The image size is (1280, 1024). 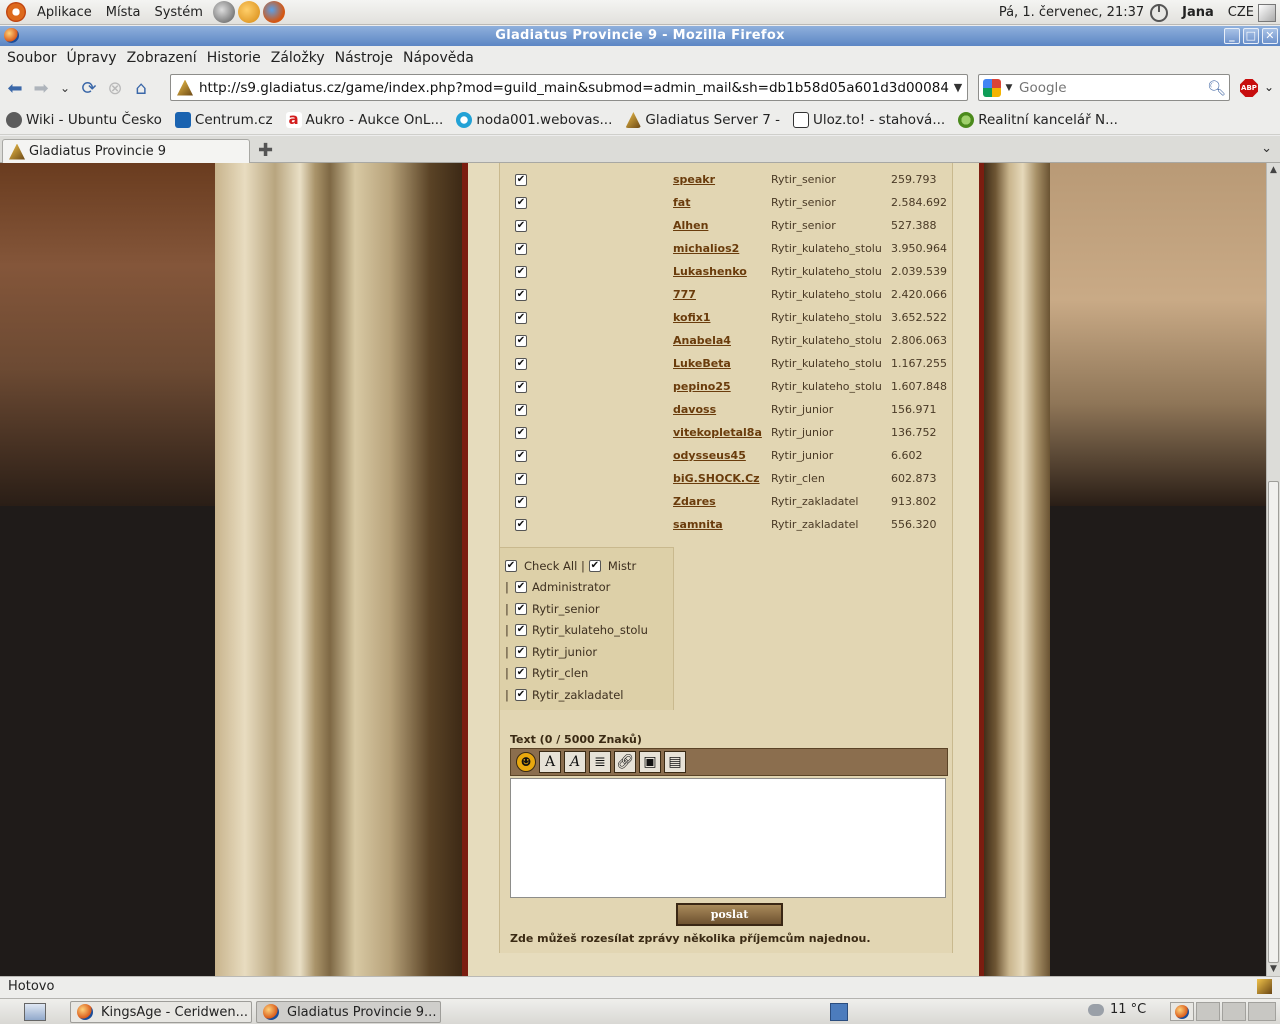 I want to click on scroll-thumb, so click(x=1273, y=722).